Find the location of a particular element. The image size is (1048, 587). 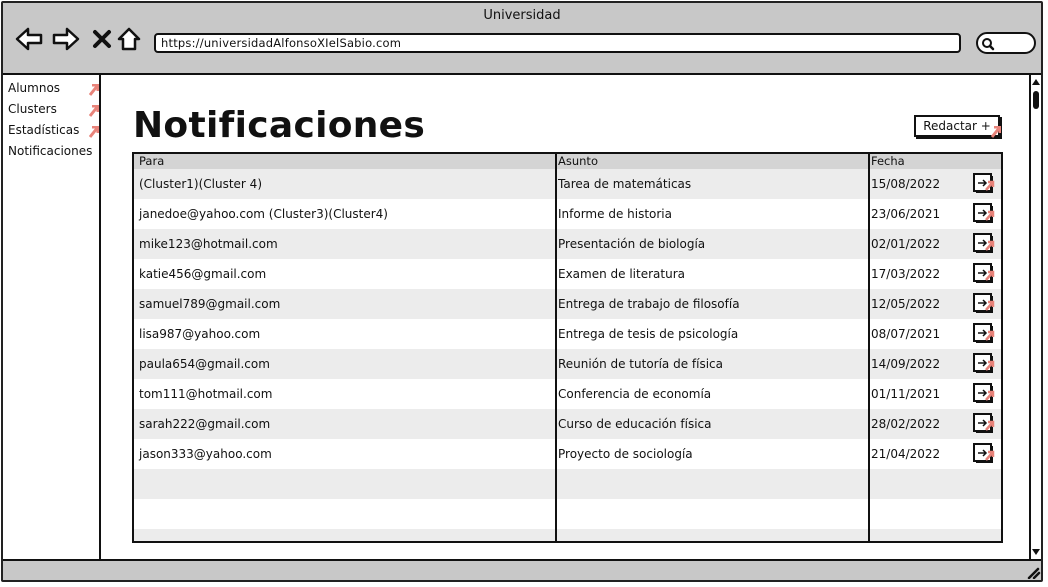

cell-para: paula654@gmail.com is located at coordinates (204, 364).